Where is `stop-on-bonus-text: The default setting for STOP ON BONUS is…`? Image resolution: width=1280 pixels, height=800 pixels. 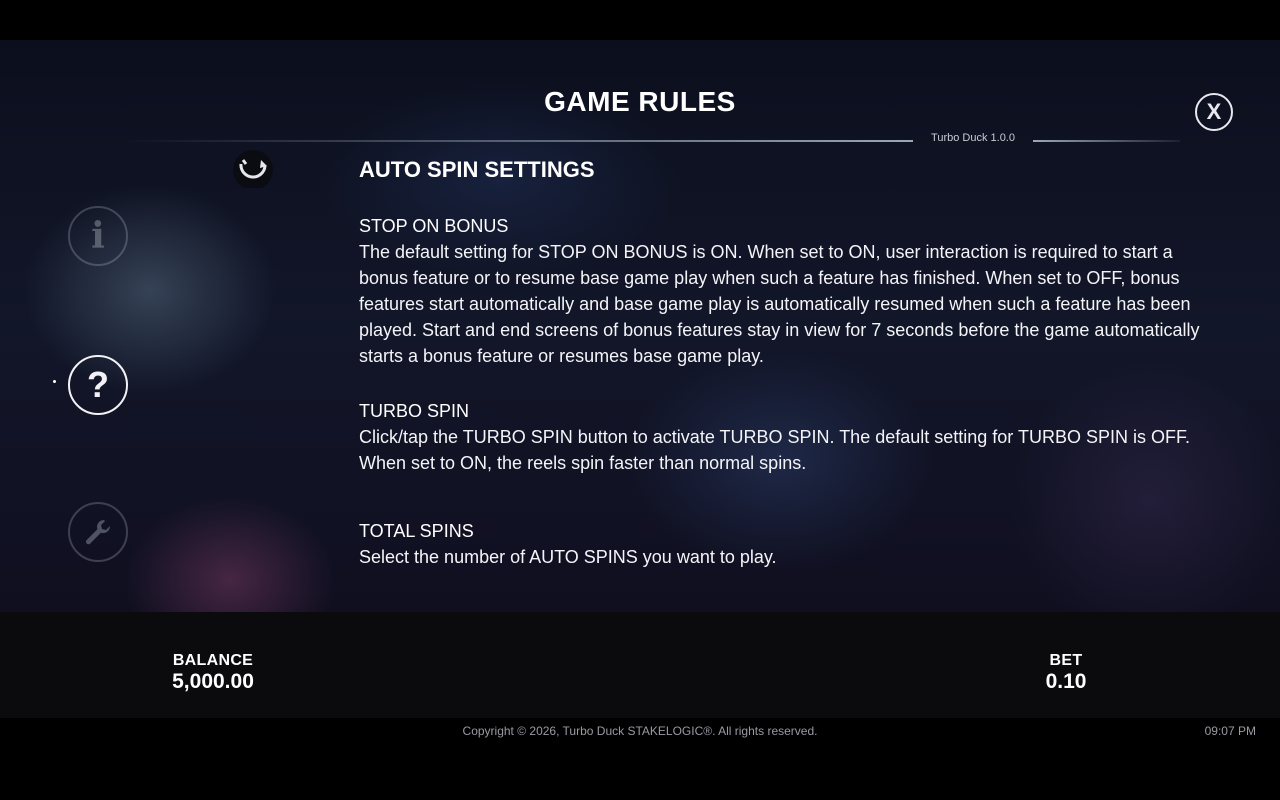
stop-on-bonus-text: The default setting for STOP ON BONUS is… is located at coordinates (779, 304).